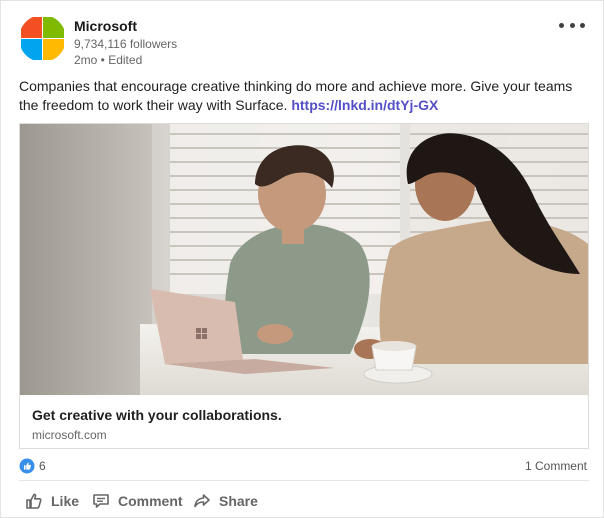  I want to click on author-name: Microsoft, so click(105, 26).